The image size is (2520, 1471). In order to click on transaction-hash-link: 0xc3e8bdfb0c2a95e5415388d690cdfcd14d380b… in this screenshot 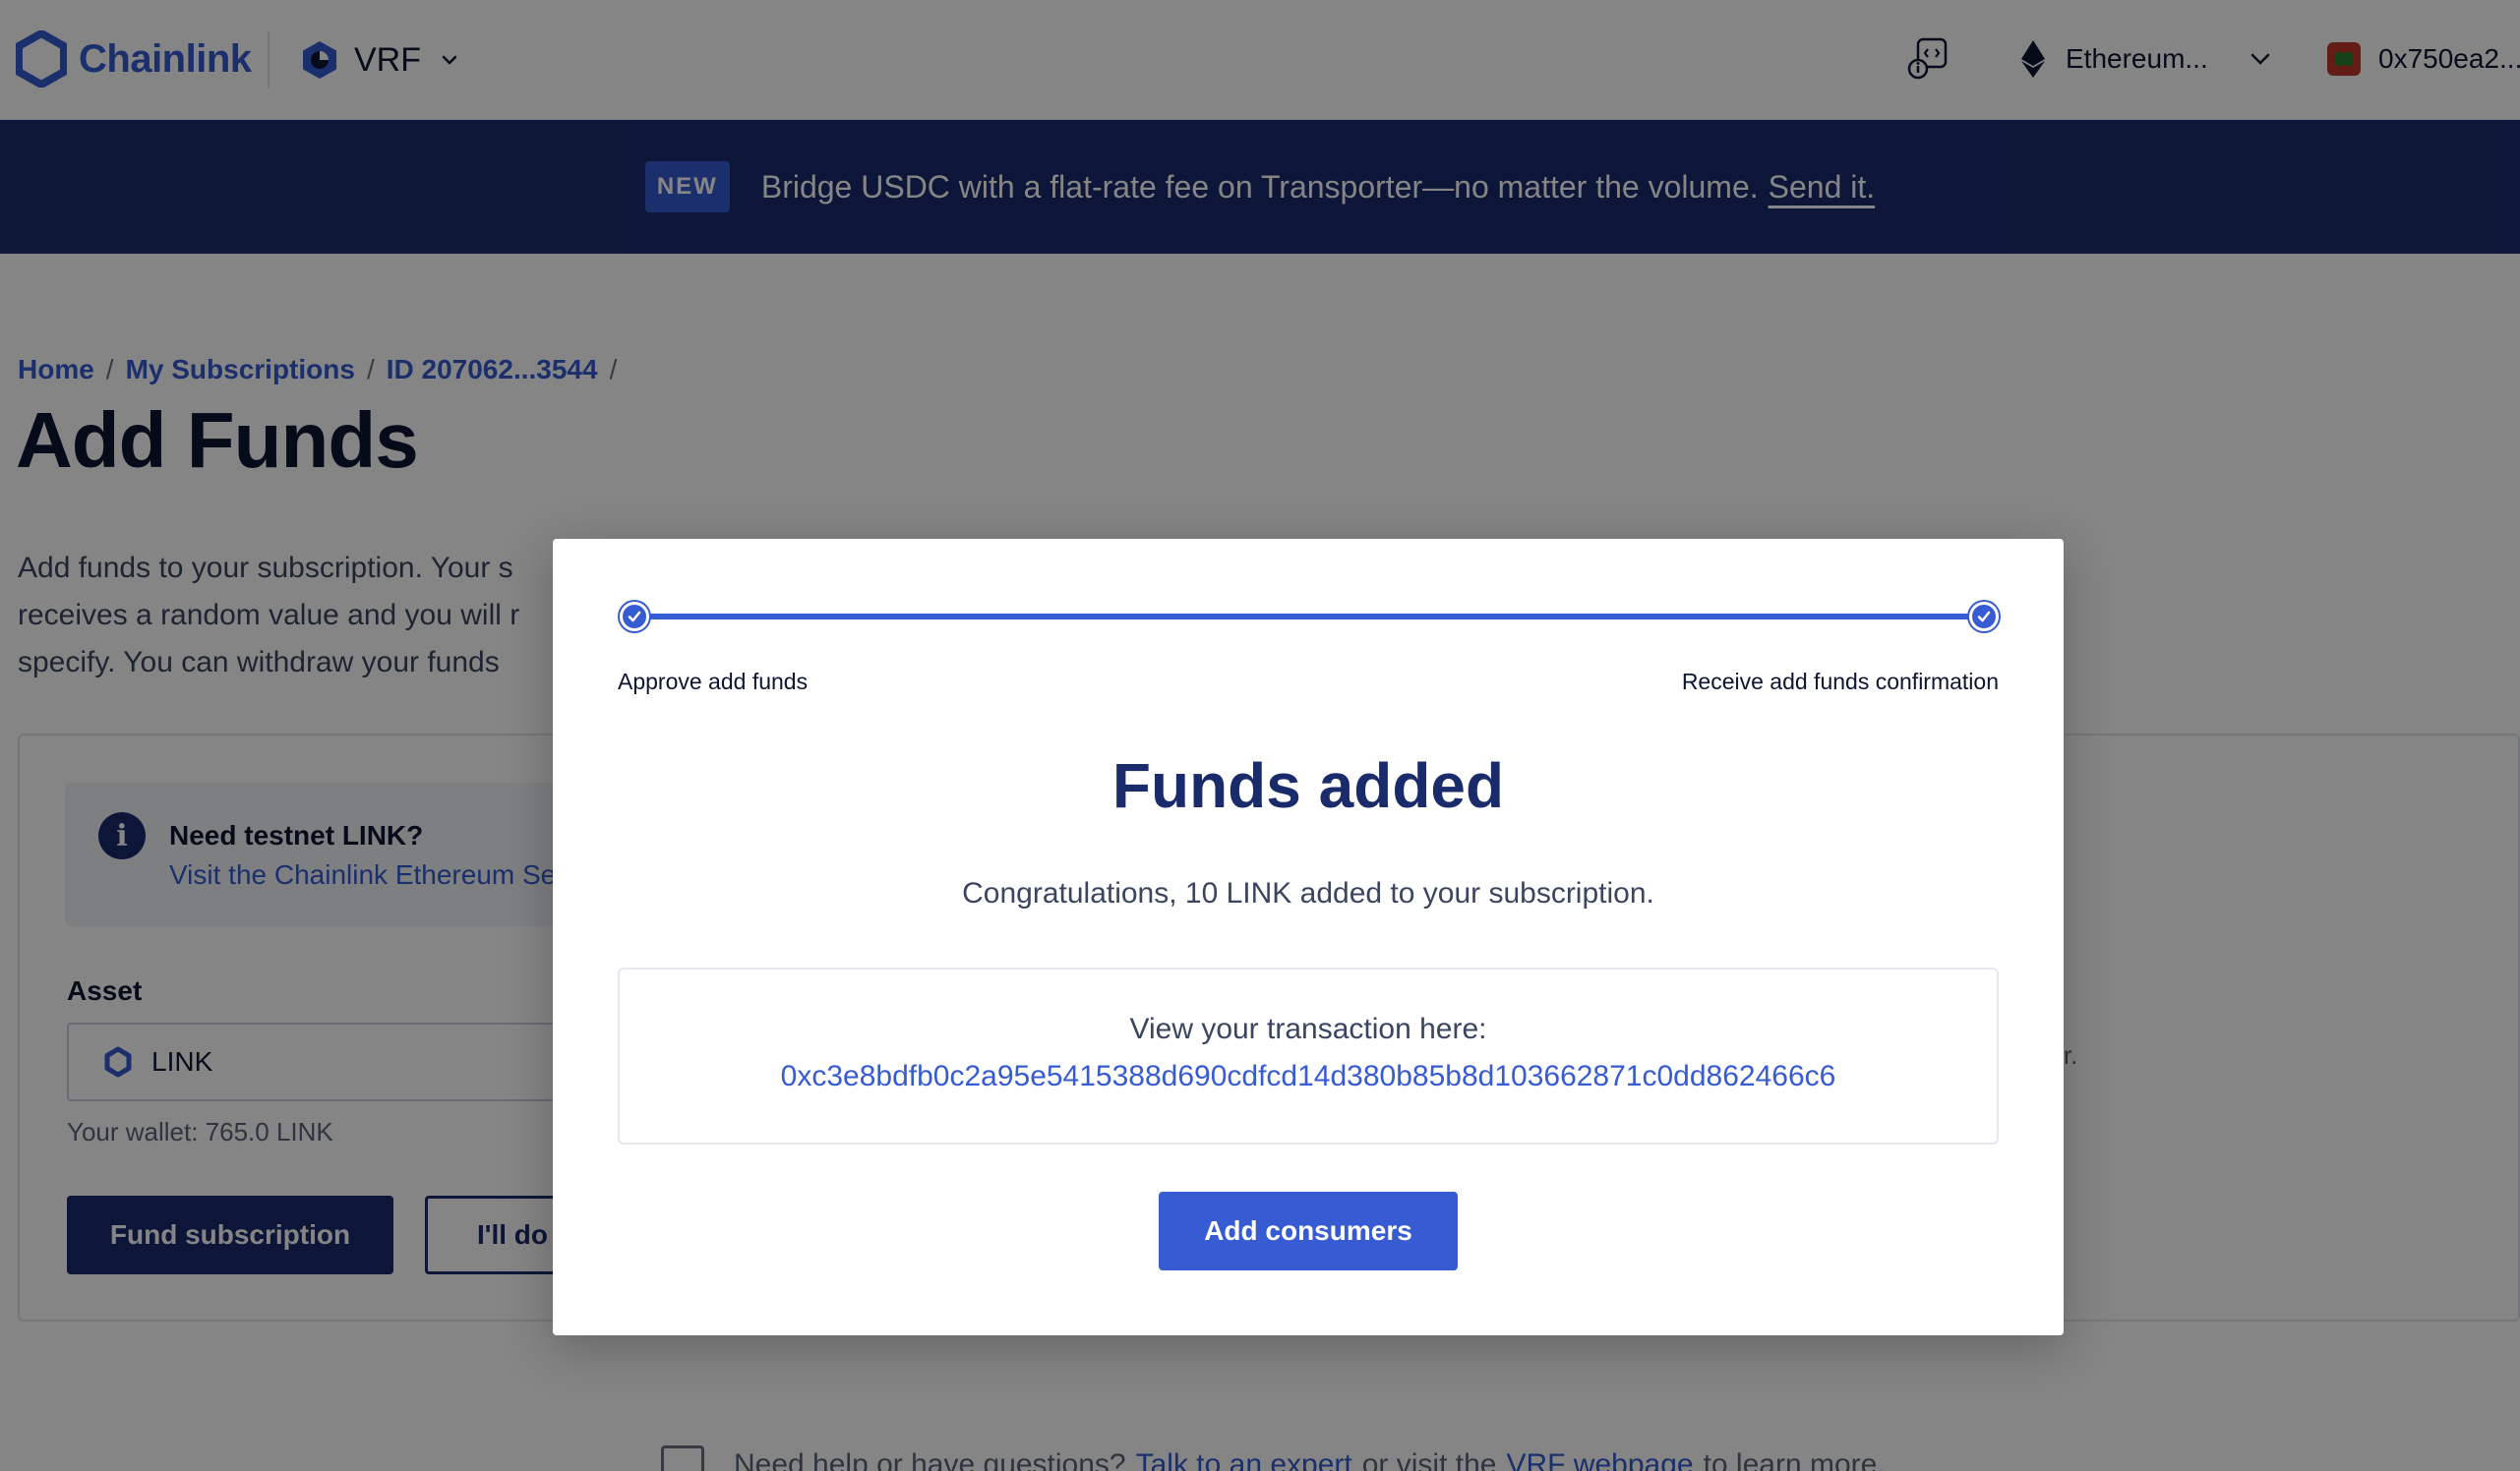, I will do `click(1308, 1076)`.